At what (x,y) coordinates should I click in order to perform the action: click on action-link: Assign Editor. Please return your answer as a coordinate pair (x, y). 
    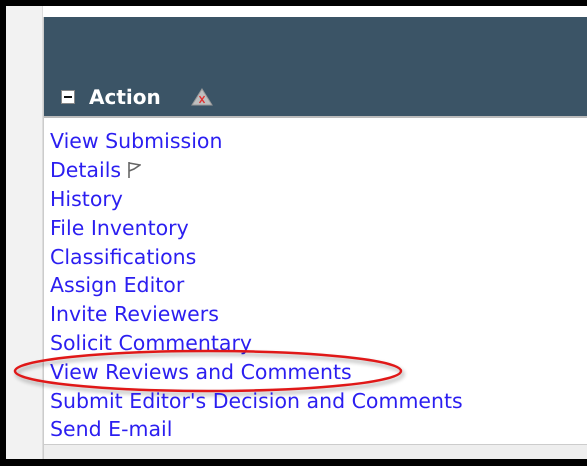
    Looking at the image, I should click on (117, 285).